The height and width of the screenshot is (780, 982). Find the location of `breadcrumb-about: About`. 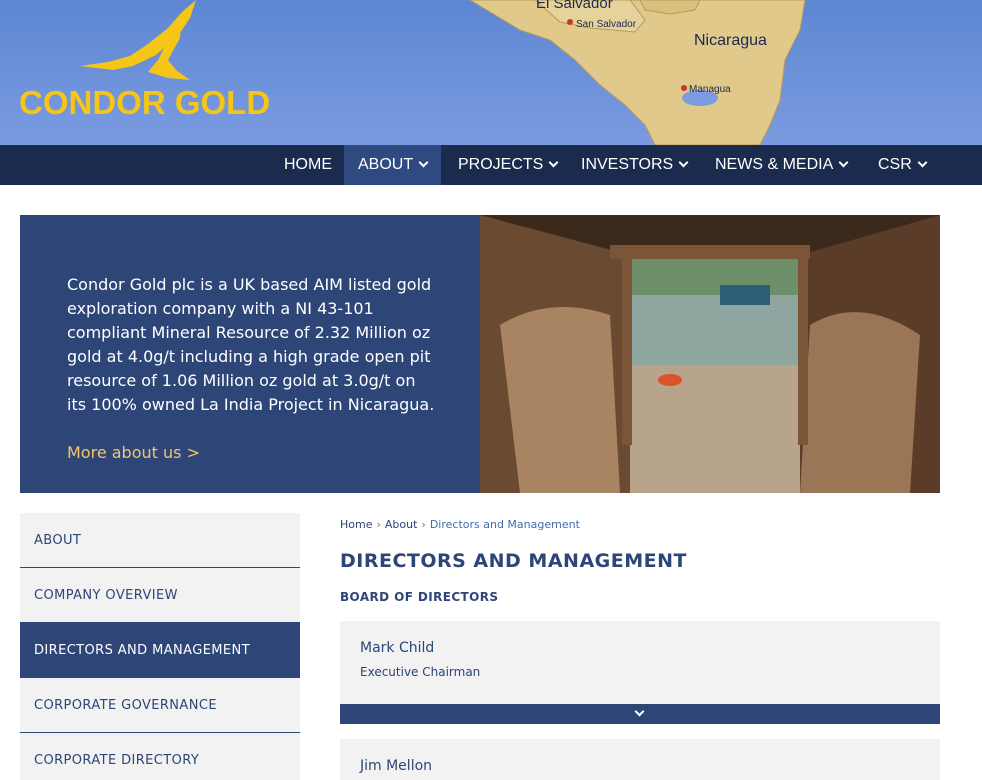

breadcrumb-about: About is located at coordinates (401, 524).